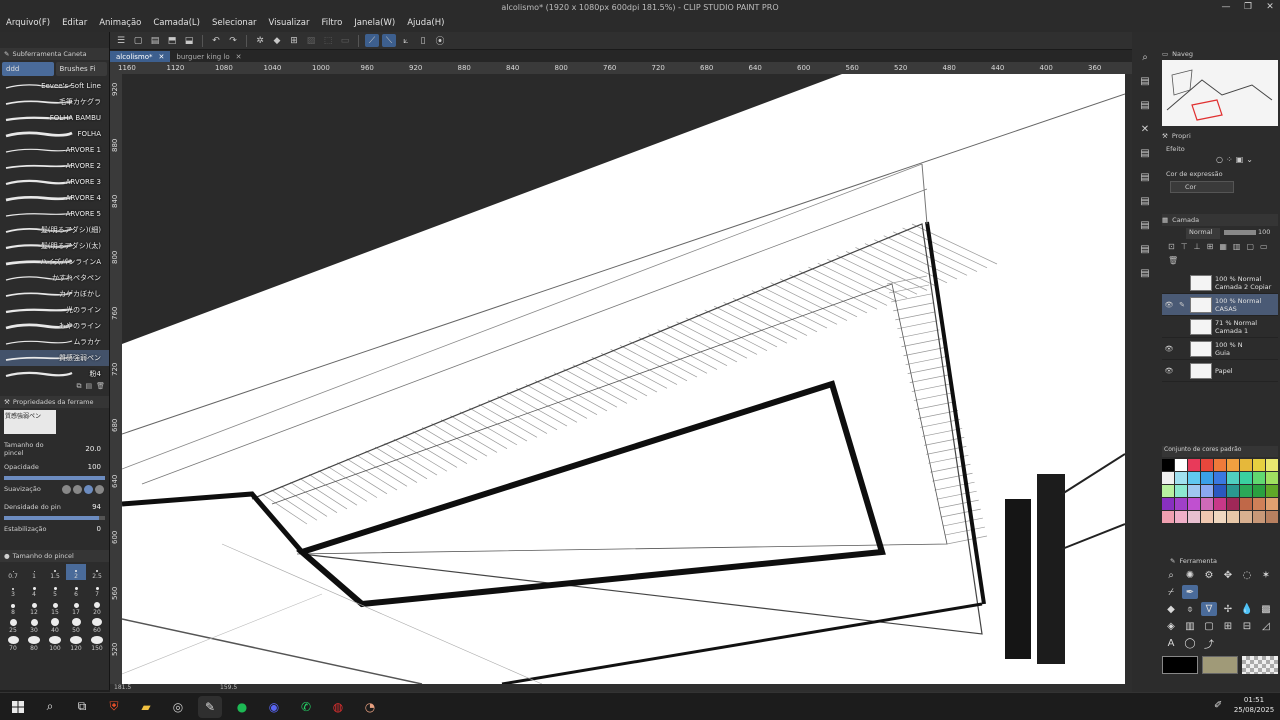 The width and height of the screenshot is (1280, 720). What do you see at coordinates (140, 56) in the screenshot?
I see `tab-alcolismo: alcolismo* ✕` at bounding box center [140, 56].